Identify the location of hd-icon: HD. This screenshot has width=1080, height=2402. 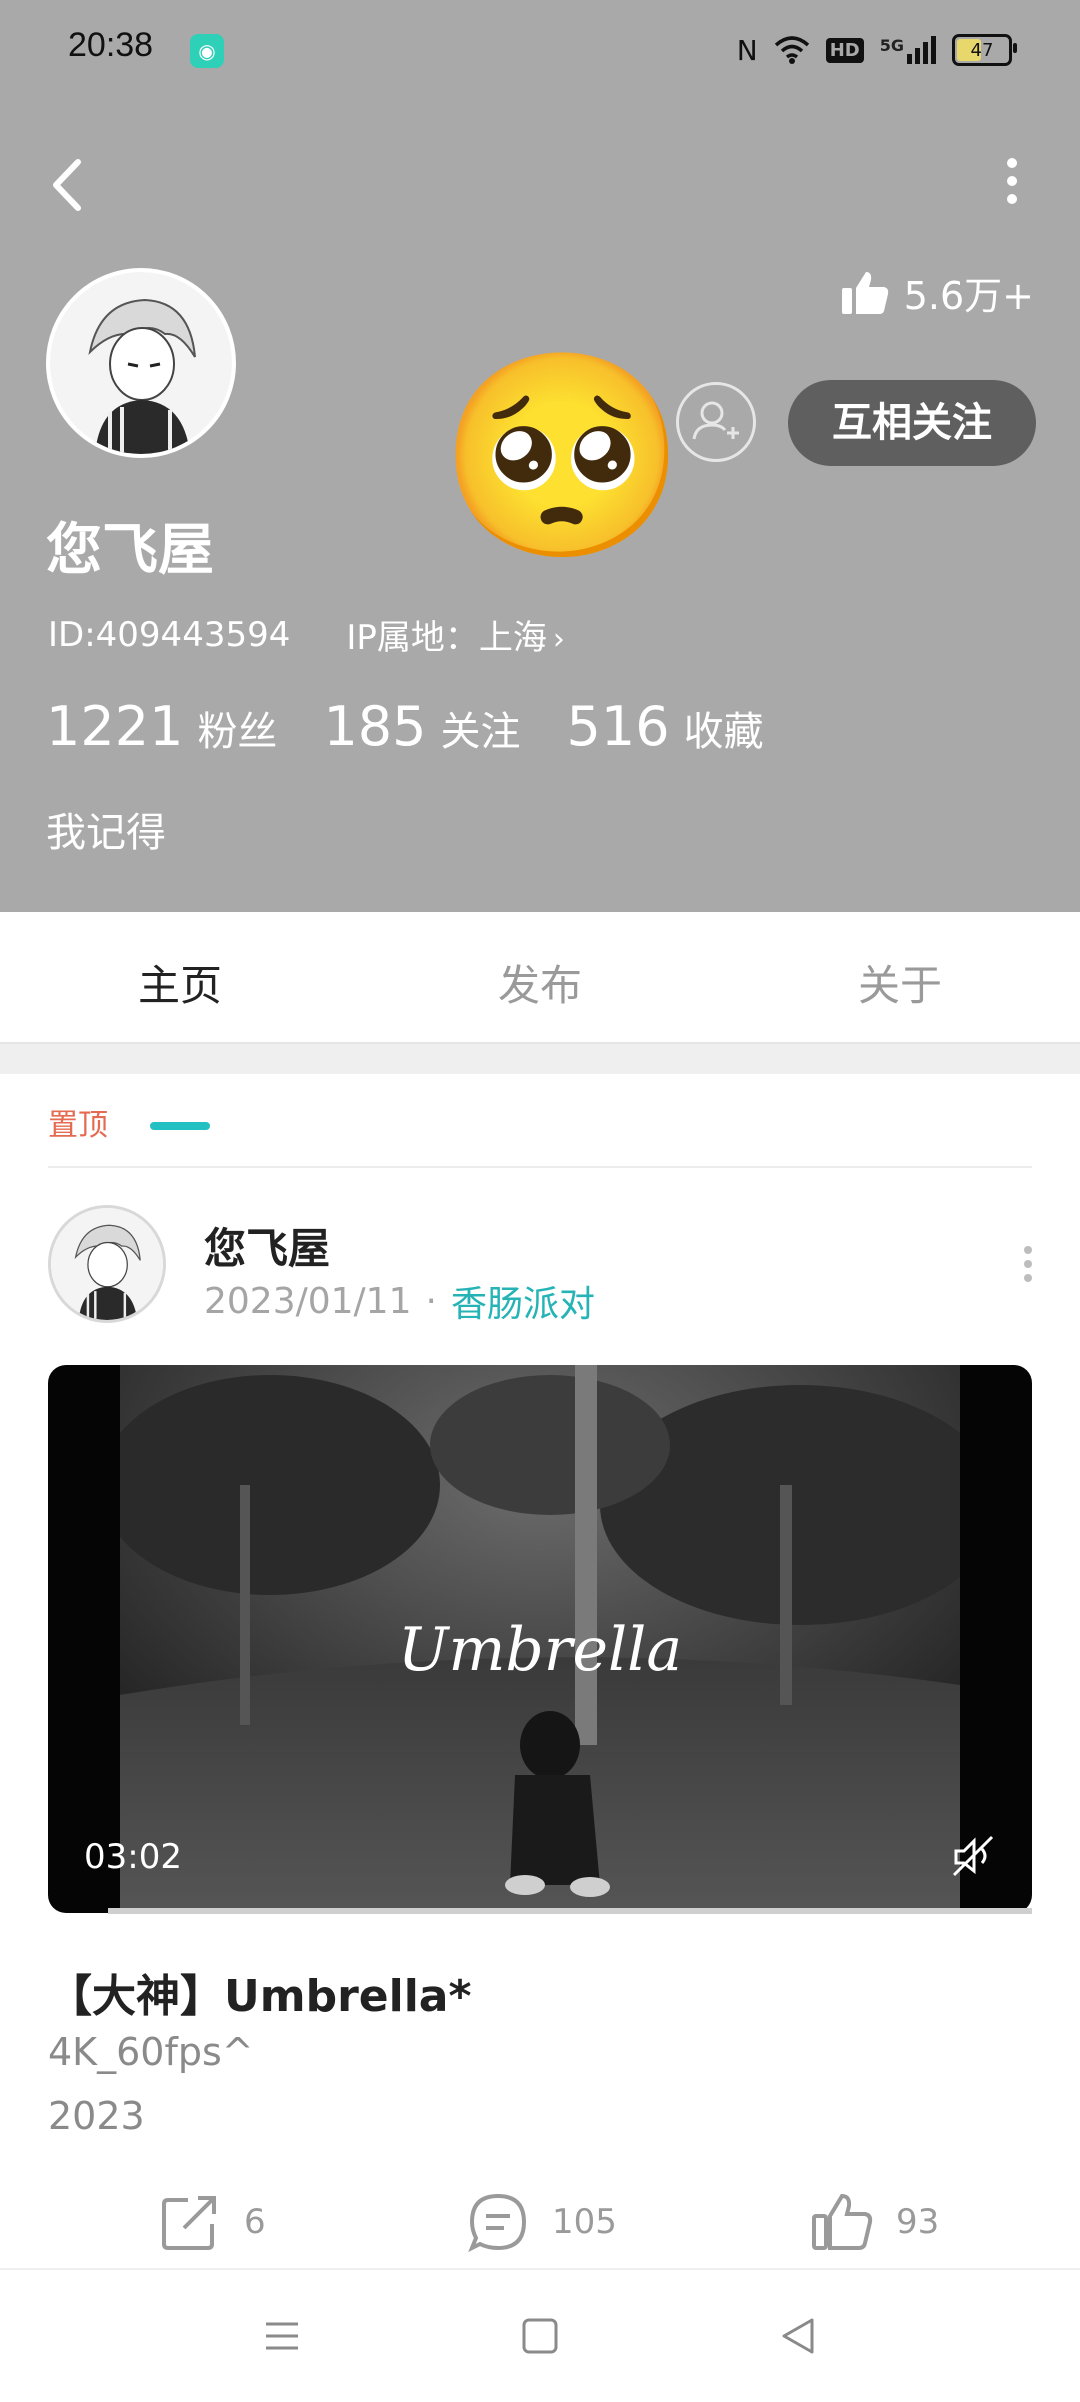
(844, 50).